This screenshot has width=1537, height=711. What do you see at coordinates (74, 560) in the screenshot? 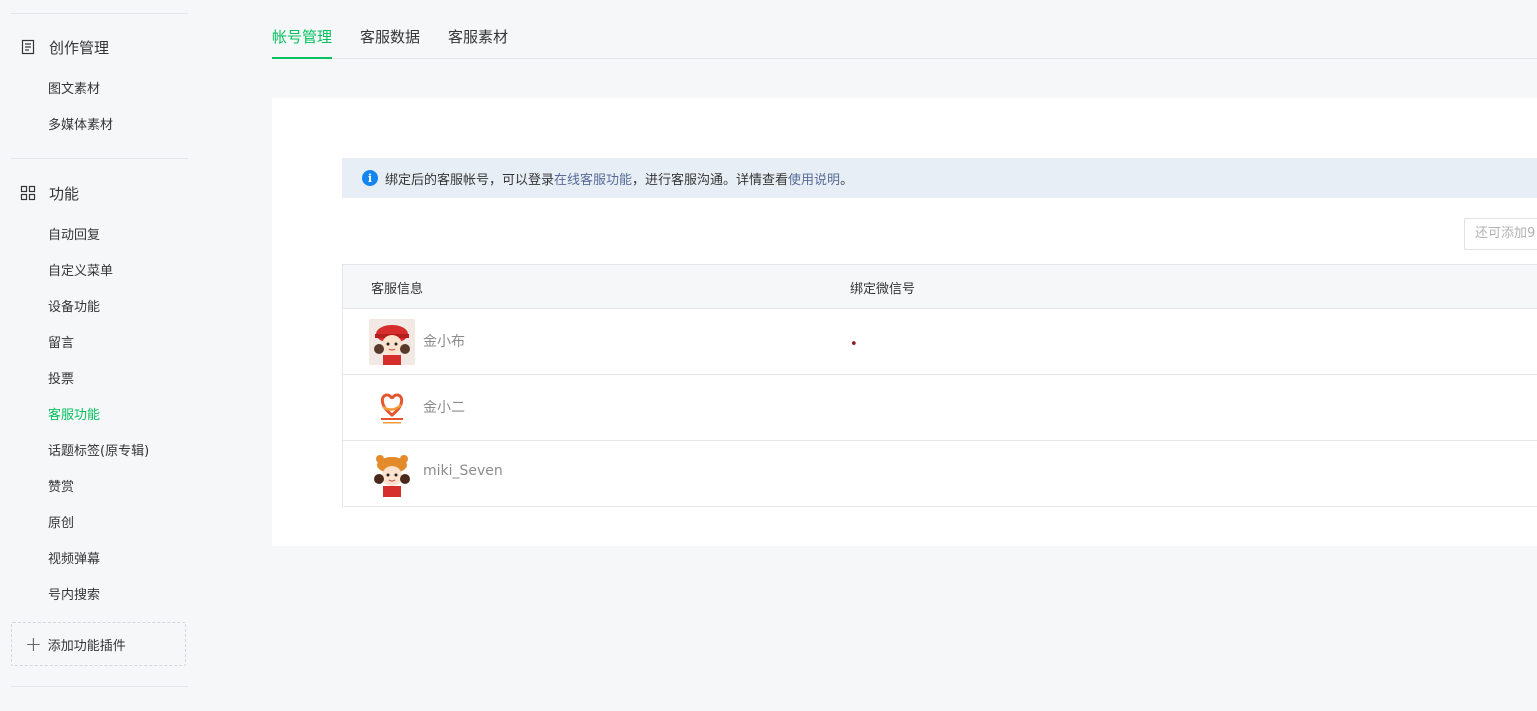
I see `sidebar-item-video-danmaku: 视频弹幕` at bounding box center [74, 560].